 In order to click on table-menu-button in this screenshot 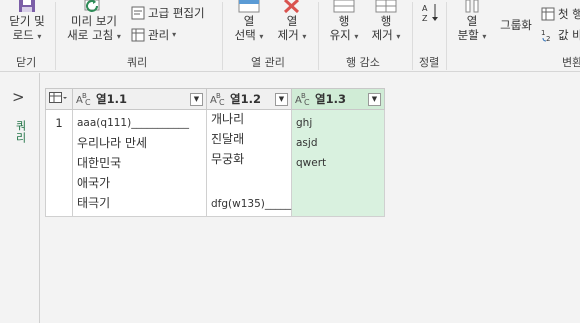, I will do `click(59, 99)`.